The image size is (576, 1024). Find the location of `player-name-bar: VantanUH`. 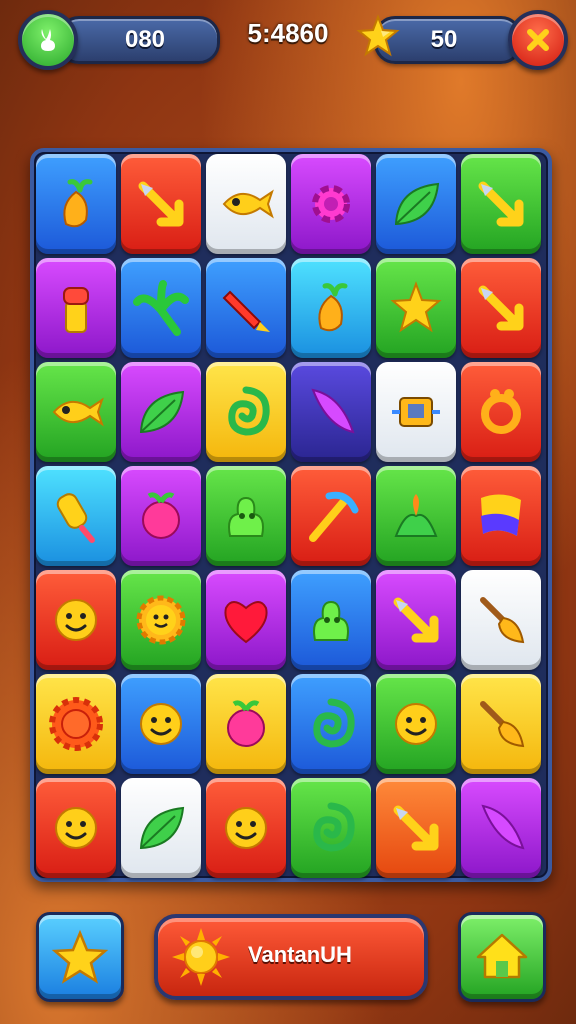

player-name-bar: VantanUH is located at coordinates (291, 957).